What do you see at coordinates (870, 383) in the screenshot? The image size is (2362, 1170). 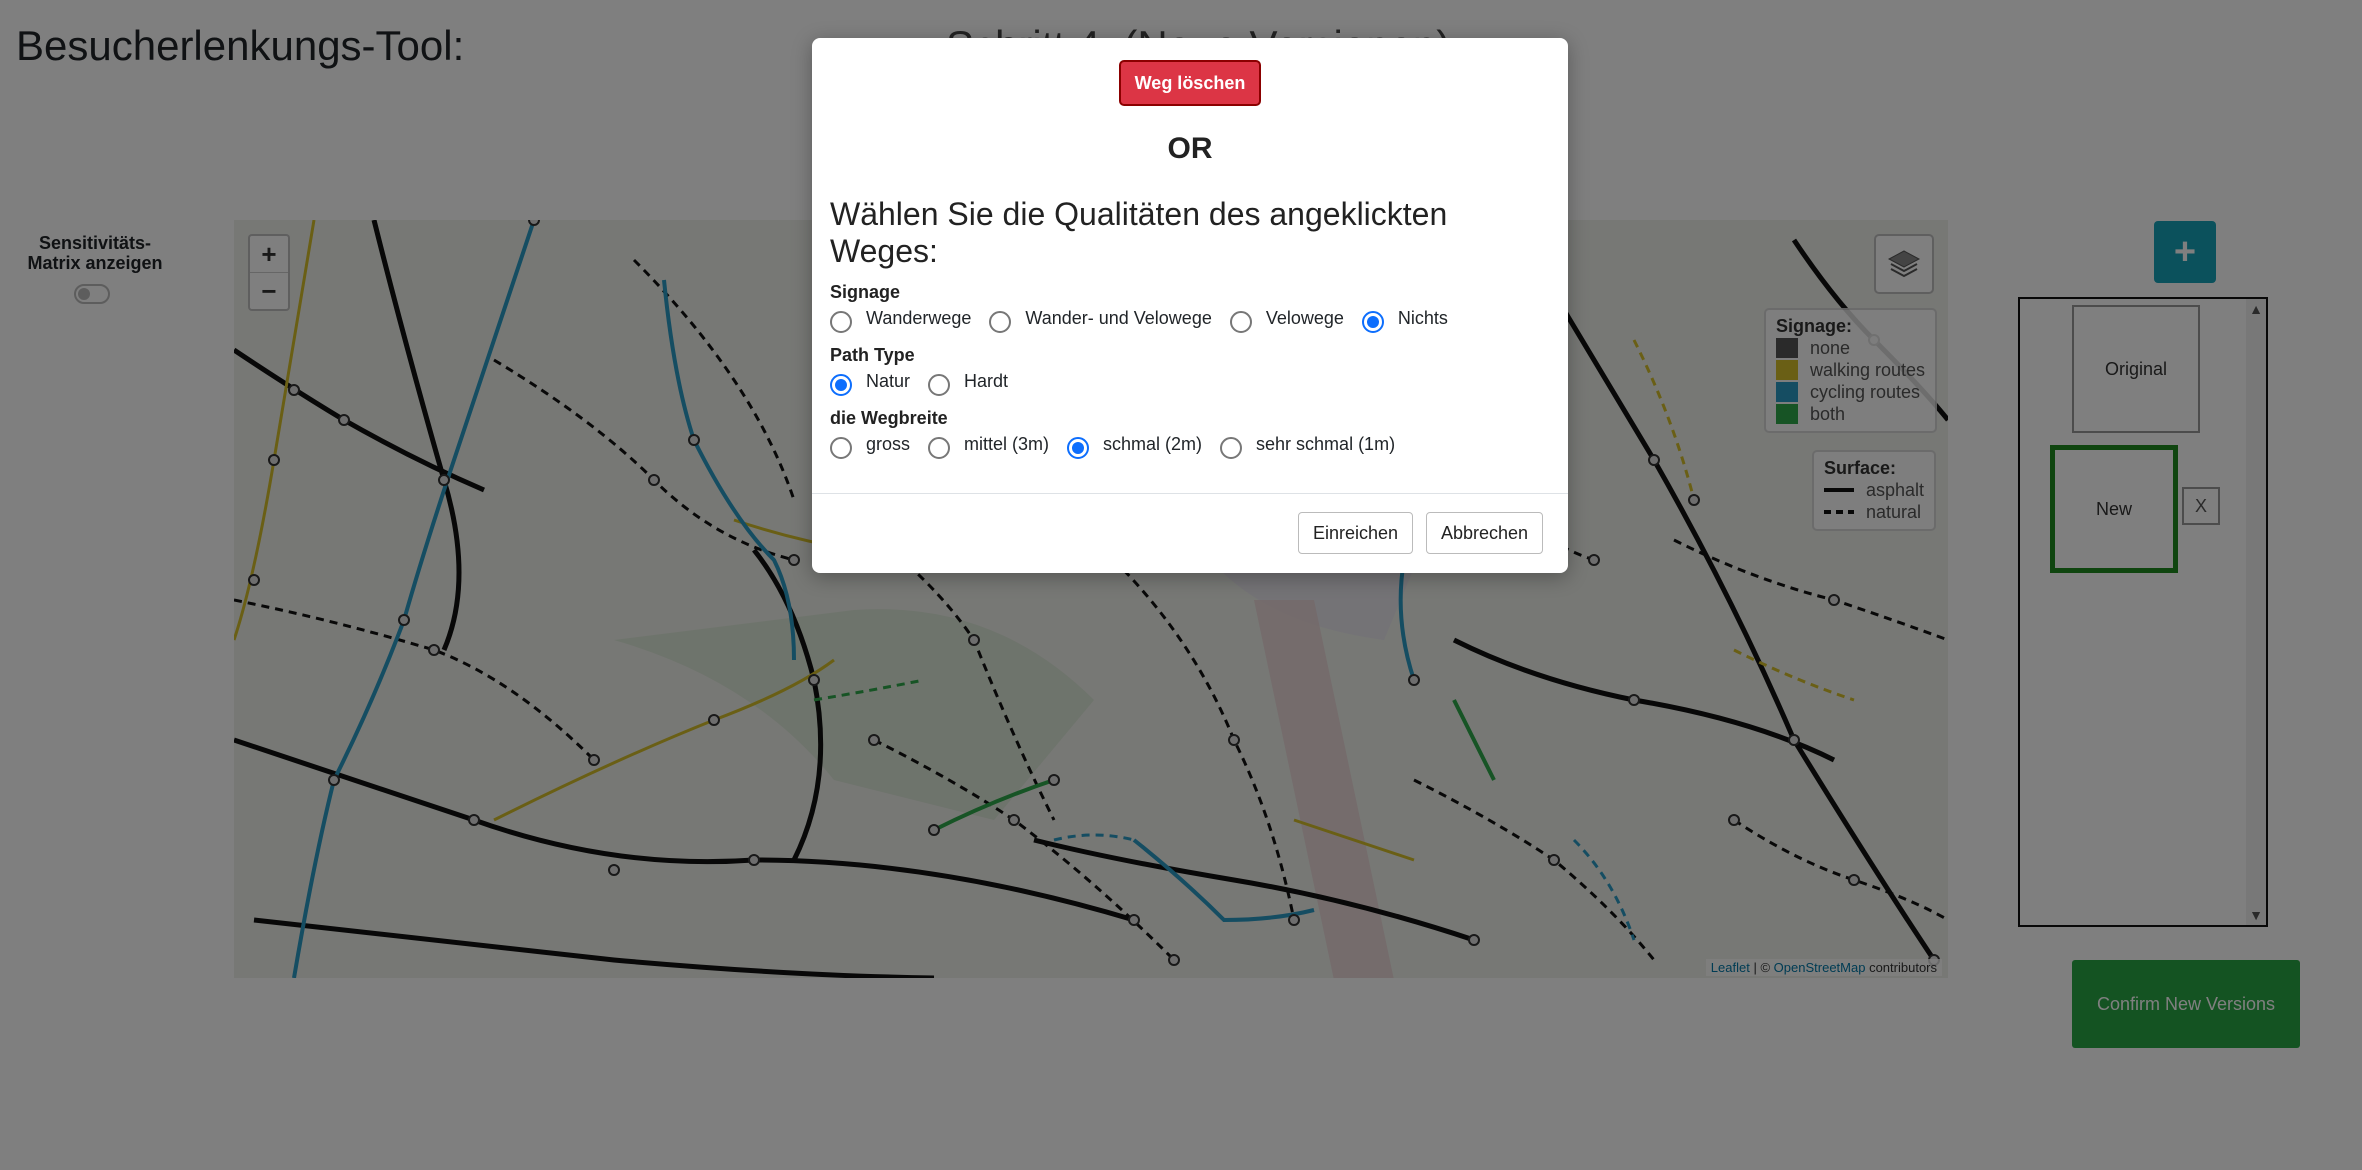 I see `path-type-option-natur: Natur` at bounding box center [870, 383].